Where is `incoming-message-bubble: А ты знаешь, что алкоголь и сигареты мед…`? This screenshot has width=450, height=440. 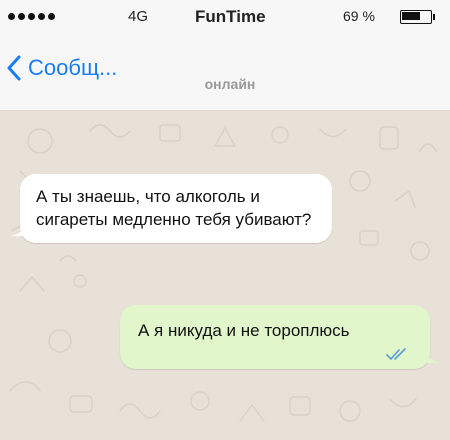
incoming-message-bubble: А ты знаешь, что алкоголь и сигареты мед… is located at coordinates (171, 208).